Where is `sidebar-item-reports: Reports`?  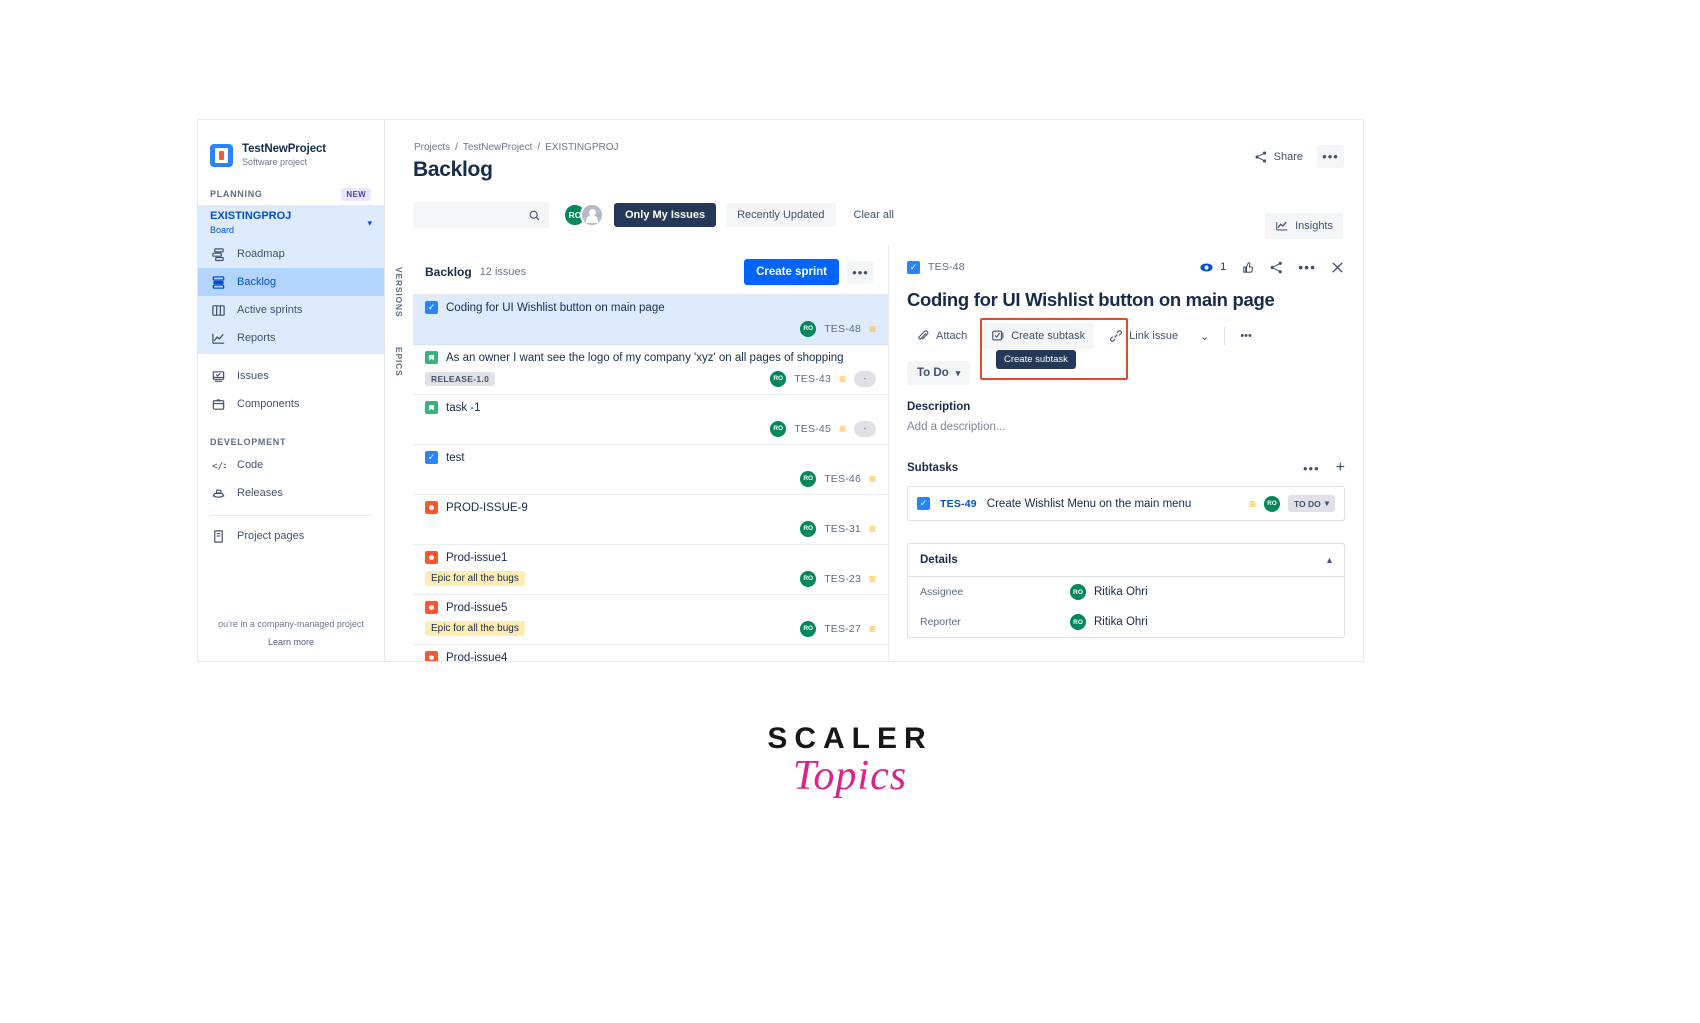
sidebar-item-reports: Reports is located at coordinates (291, 338).